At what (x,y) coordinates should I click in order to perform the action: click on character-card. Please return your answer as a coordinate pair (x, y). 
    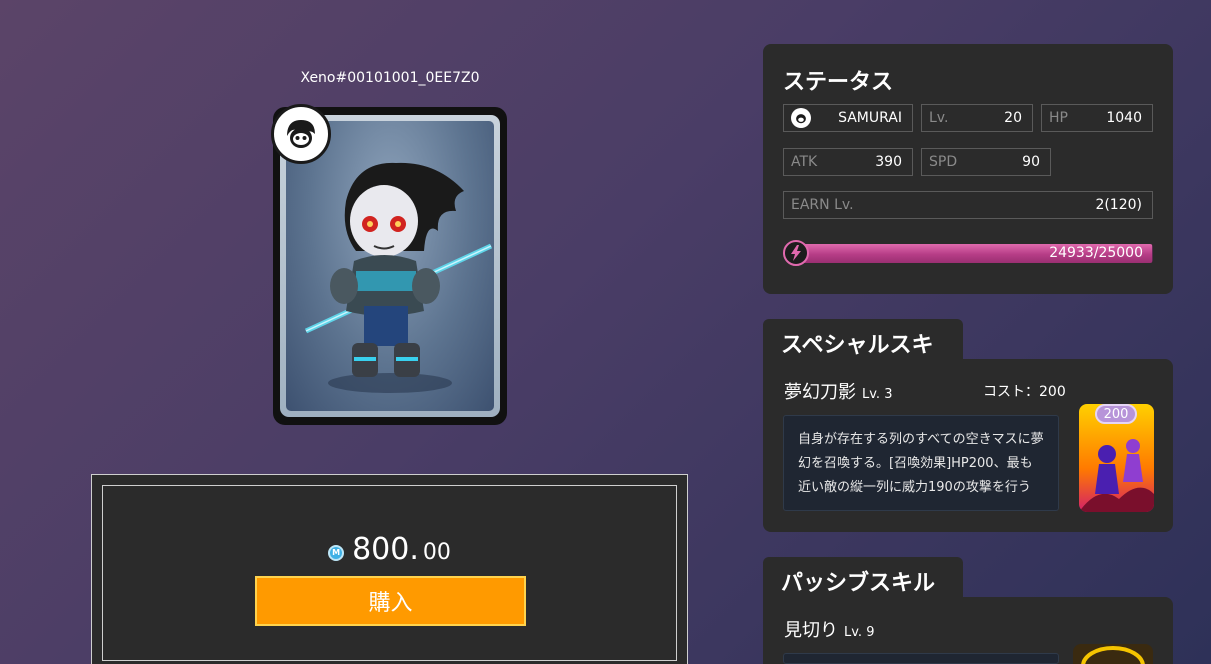
    Looking at the image, I should click on (390, 265).